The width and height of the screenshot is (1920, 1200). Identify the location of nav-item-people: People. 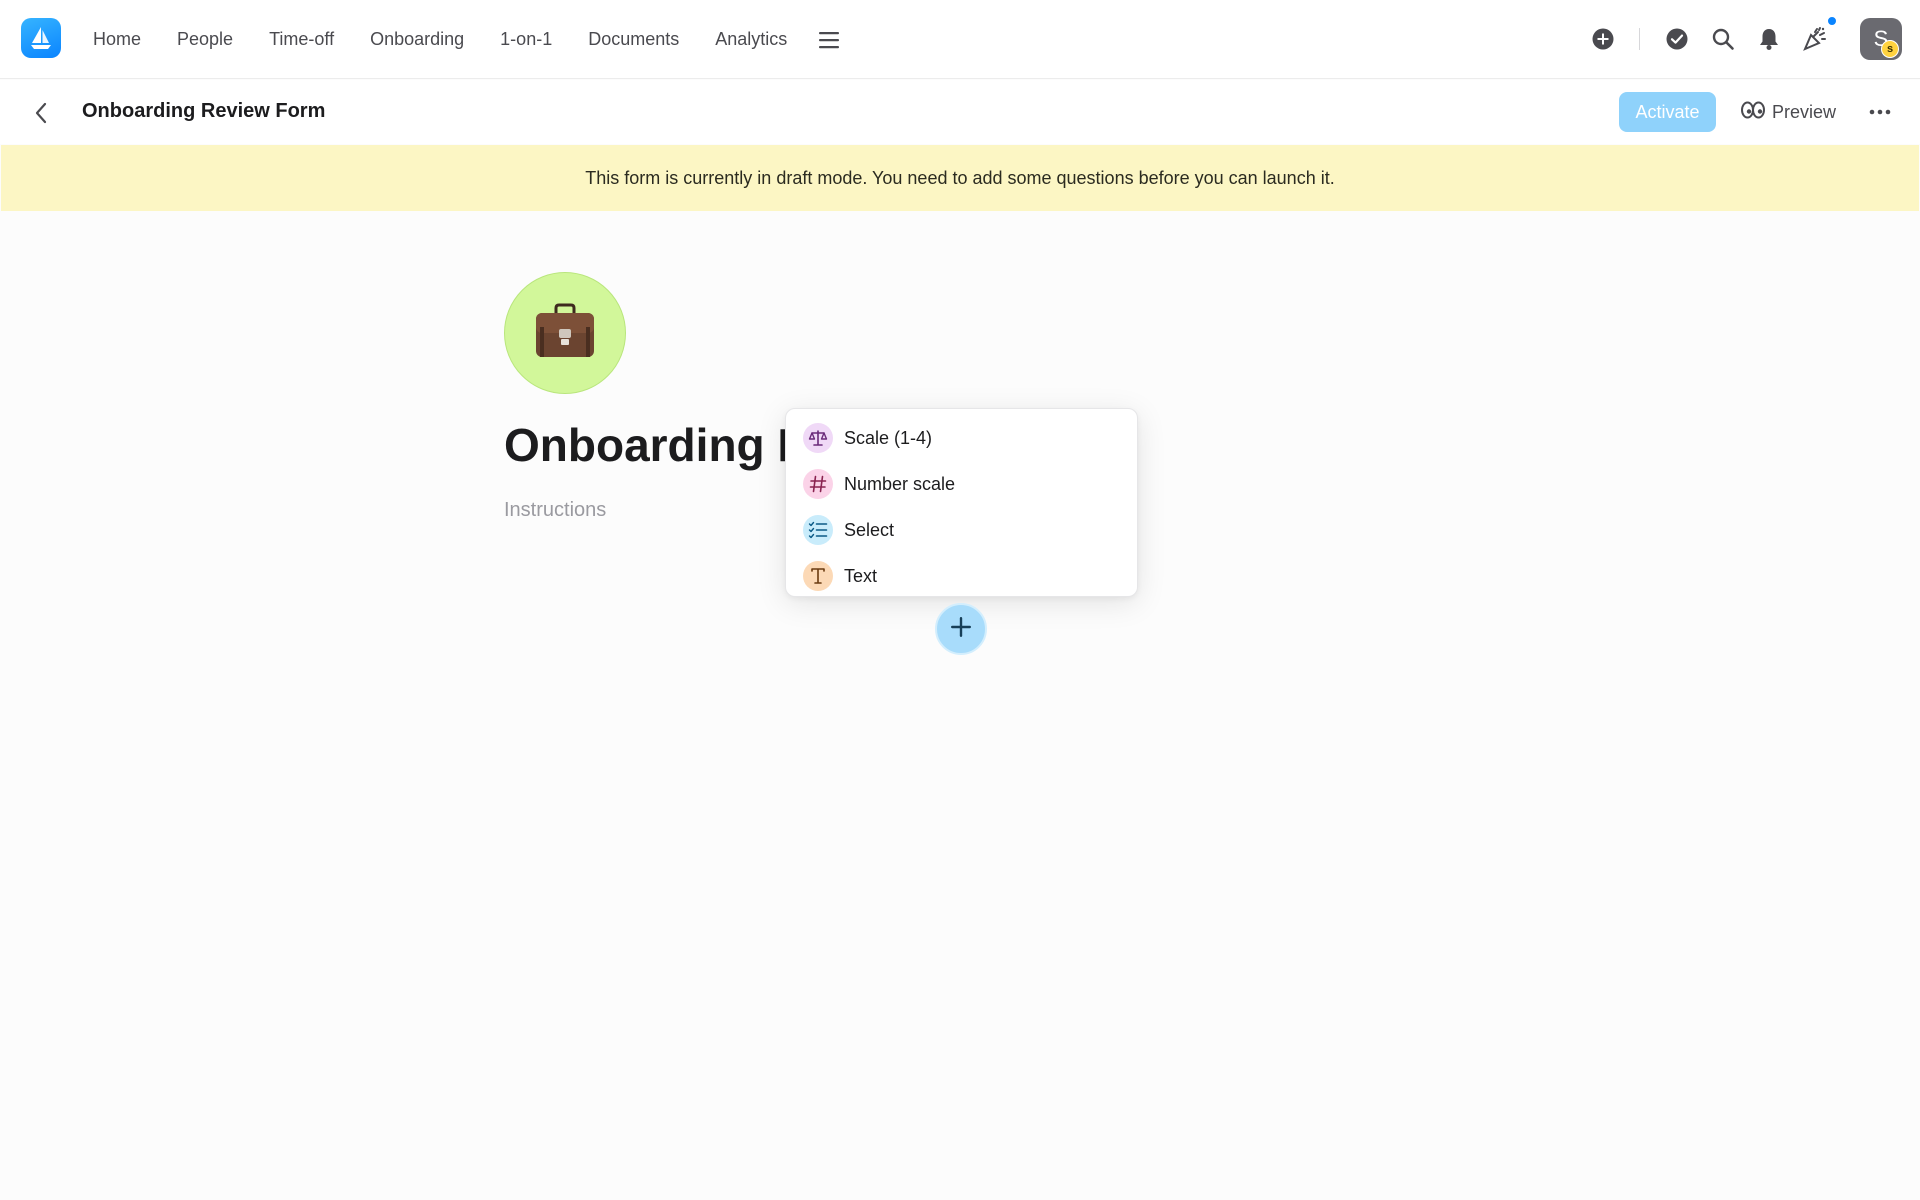
(205, 39).